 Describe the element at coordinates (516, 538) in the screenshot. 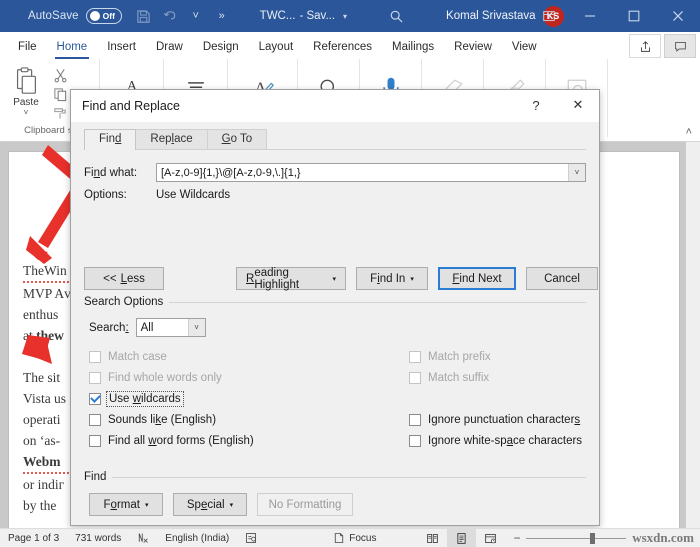

I see `zoom-out-button: −` at that location.